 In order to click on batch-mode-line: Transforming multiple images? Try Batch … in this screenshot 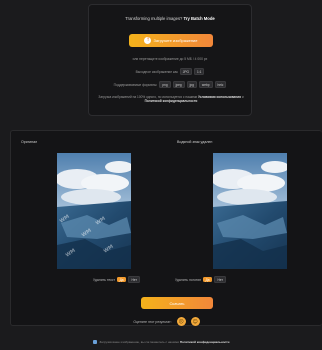, I will do `click(170, 18)`.